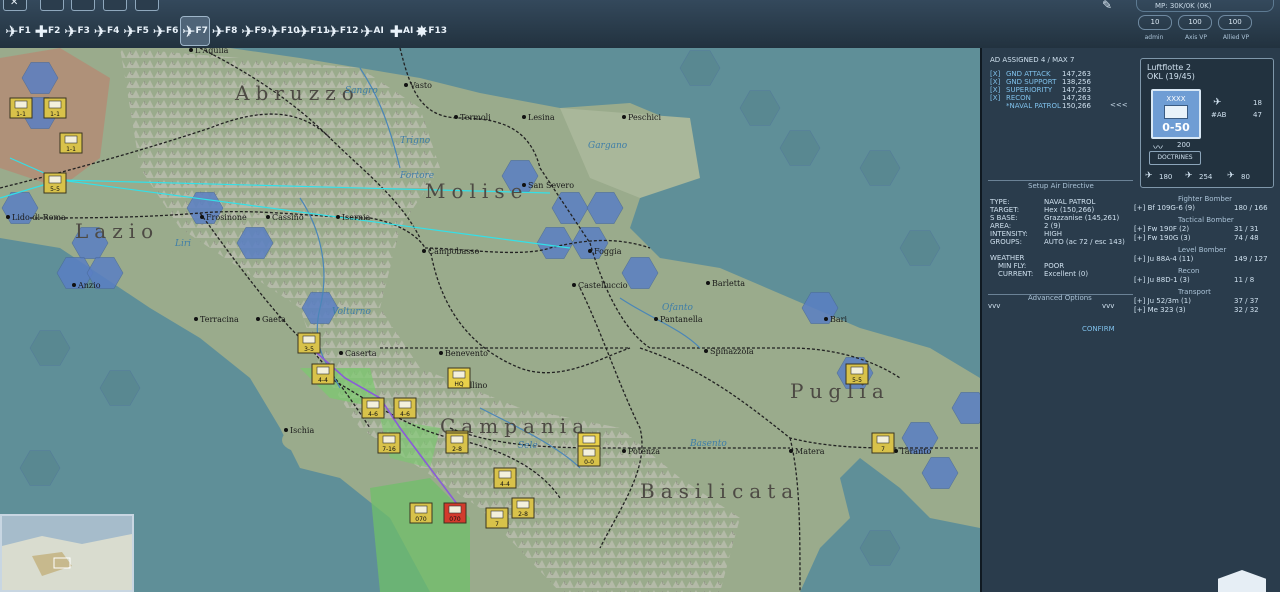  I want to click on collapse-button: <<<, so click(1119, 105).